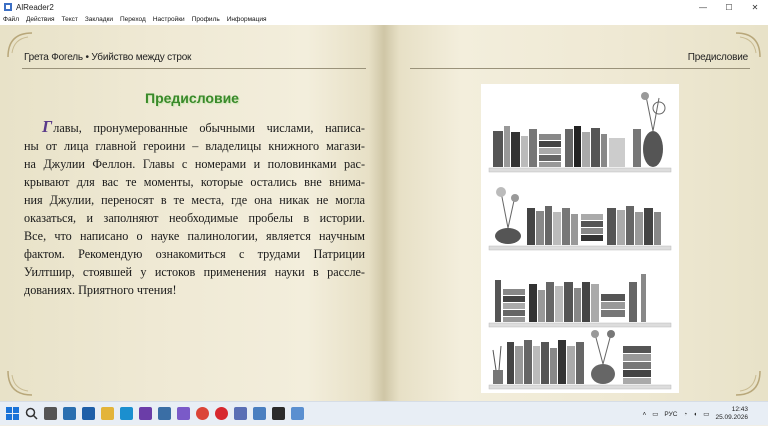  I want to click on title-bar: AlReader2 — ☐ ✕, so click(384, 7).